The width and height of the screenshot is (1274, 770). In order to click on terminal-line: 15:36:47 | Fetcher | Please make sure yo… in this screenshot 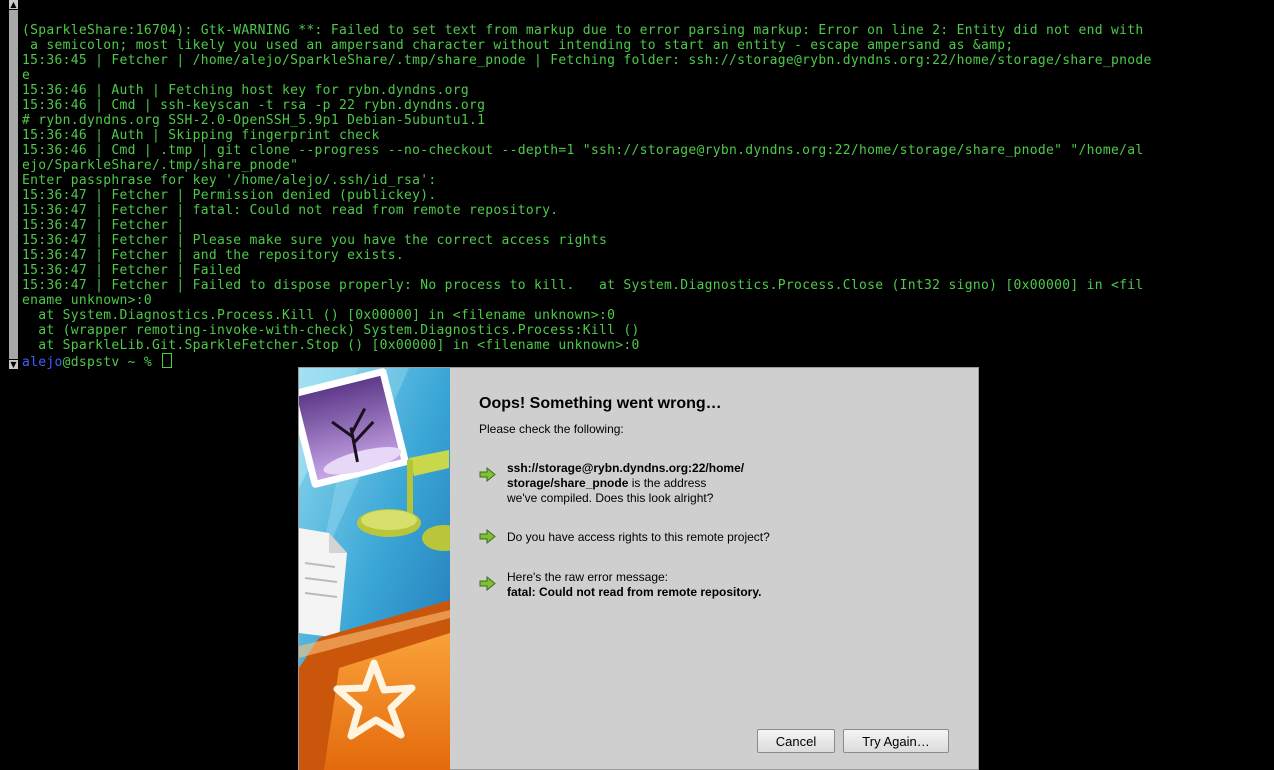, I will do `click(315, 240)`.